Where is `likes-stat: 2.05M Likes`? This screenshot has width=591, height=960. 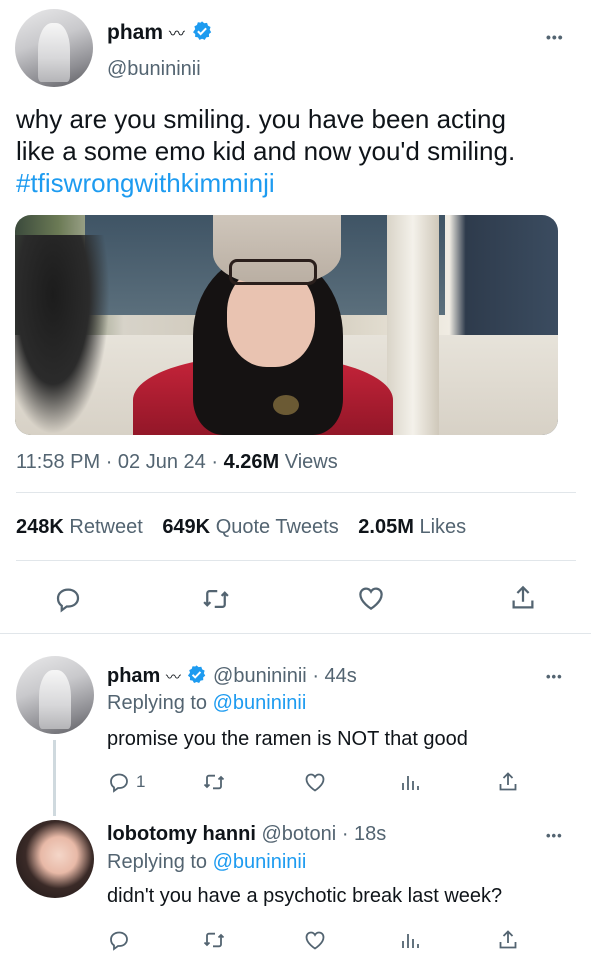
likes-stat: 2.05M Likes is located at coordinates (412, 527).